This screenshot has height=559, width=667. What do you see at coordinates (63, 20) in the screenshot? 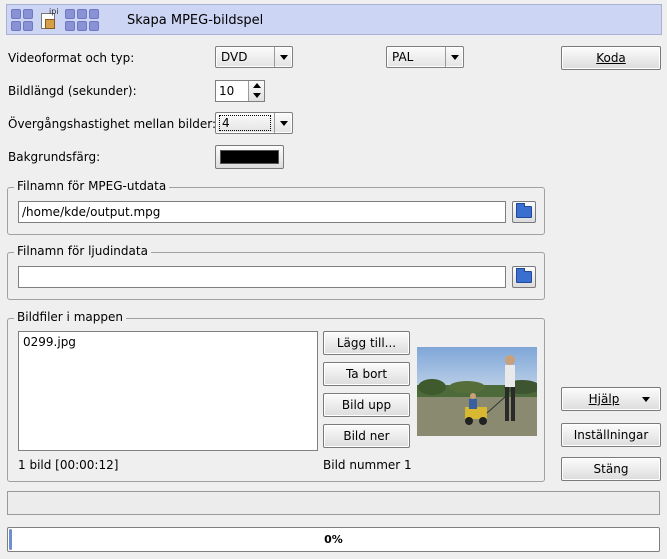
I see `app-logo-icon: ipi` at bounding box center [63, 20].